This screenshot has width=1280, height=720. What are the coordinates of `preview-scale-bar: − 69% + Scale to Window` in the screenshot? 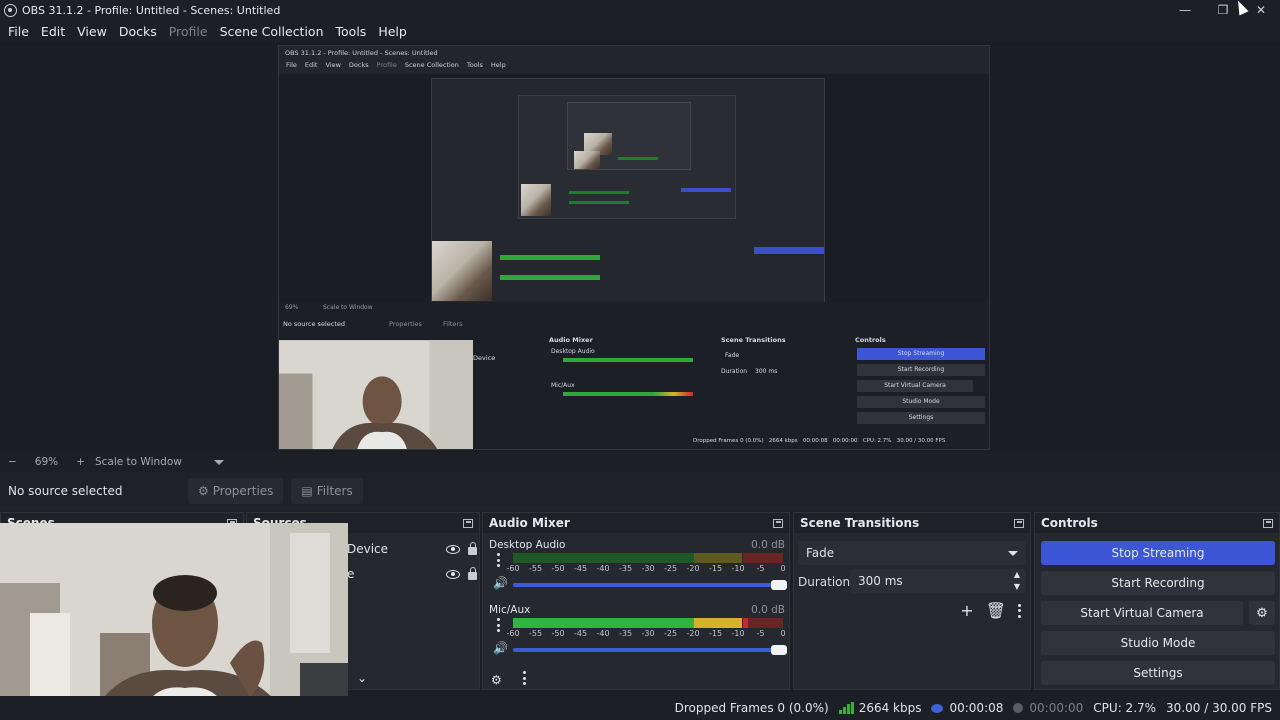 It's located at (640, 462).